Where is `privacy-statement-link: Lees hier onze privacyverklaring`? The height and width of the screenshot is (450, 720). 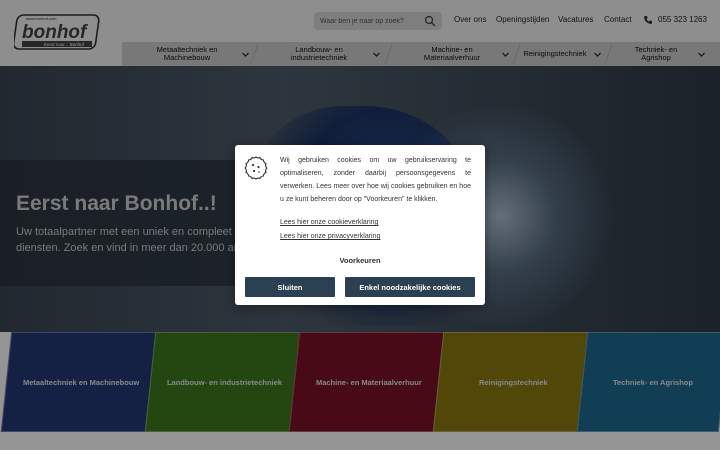
privacy-statement-link: Lees hier onze privacyverklaring is located at coordinates (330, 236).